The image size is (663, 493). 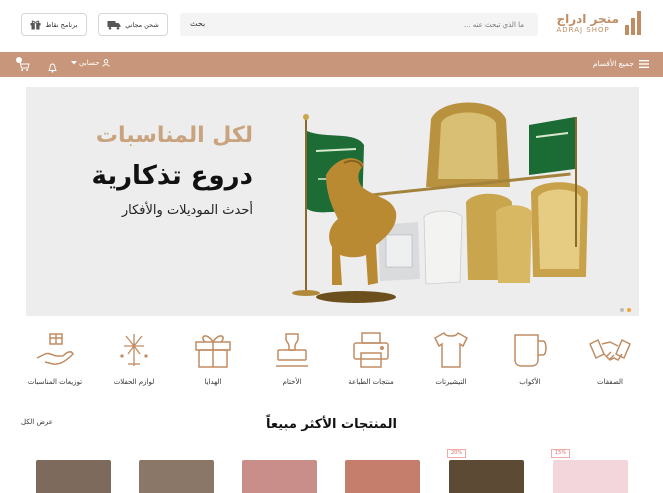 I want to click on printer-icon, so click(x=371, y=350).